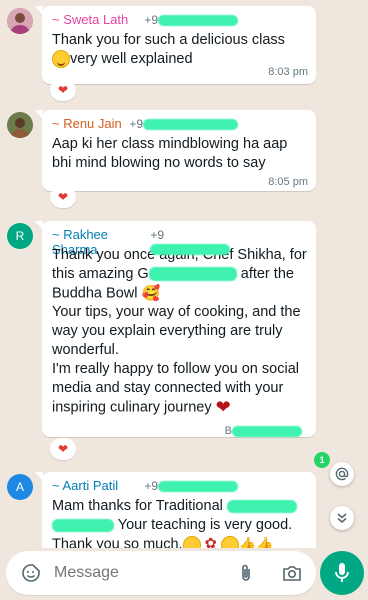 The width and height of the screenshot is (368, 600). What do you see at coordinates (342, 474) in the screenshot?
I see `at-icon` at bounding box center [342, 474].